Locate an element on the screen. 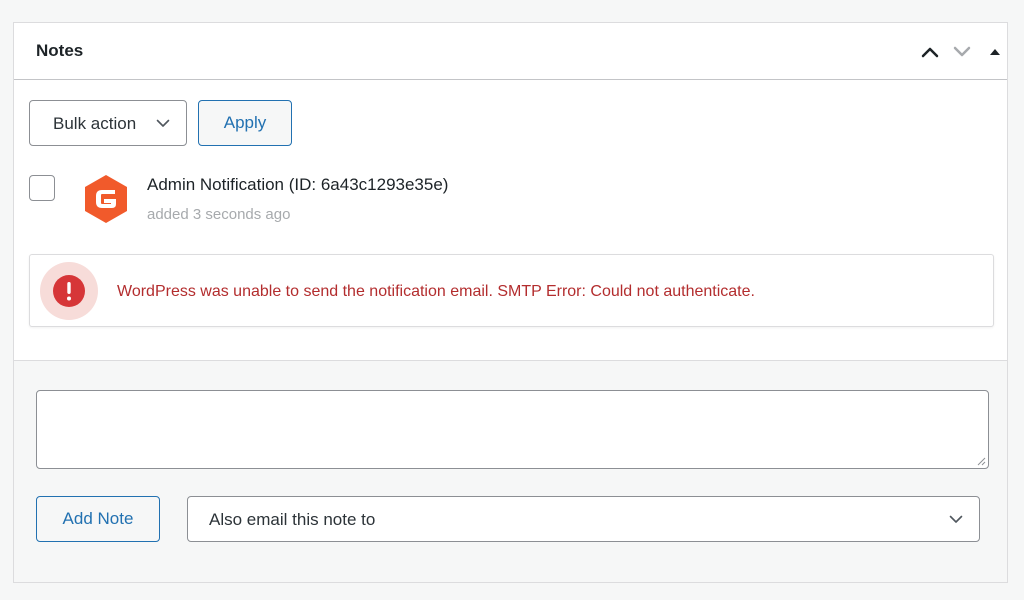 The image size is (1024, 600). note-timestamp: added 3 seconds ago is located at coordinates (219, 214).